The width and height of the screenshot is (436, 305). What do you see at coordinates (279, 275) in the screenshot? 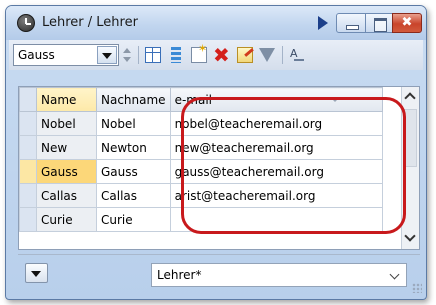
I see `form-selector-combo: Lehrer*` at bounding box center [279, 275].